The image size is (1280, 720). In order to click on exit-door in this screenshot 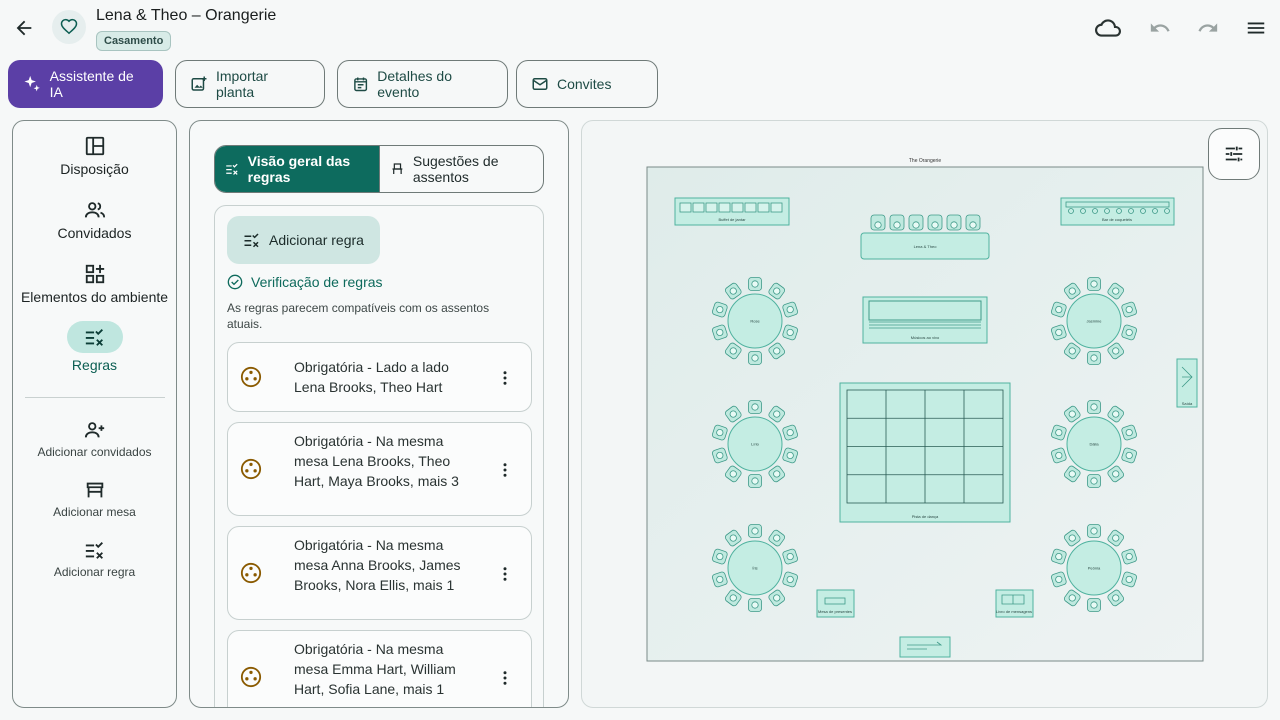, I will do `click(1187, 383)`.